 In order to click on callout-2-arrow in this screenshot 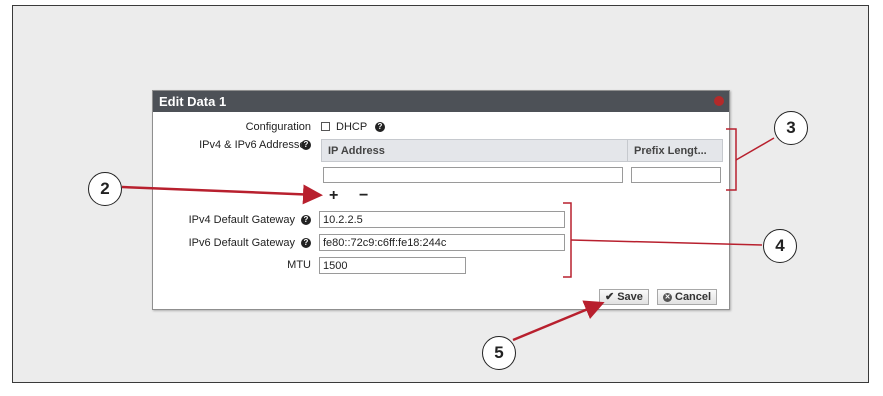, I will do `click(222, 194)`.